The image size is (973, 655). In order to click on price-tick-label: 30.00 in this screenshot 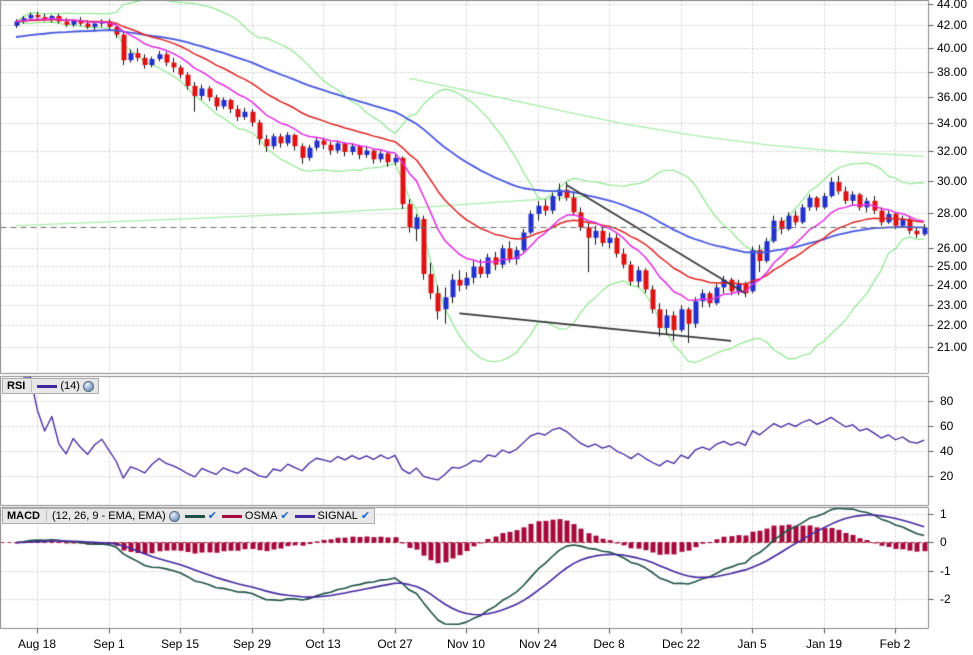, I will do `click(952, 181)`.